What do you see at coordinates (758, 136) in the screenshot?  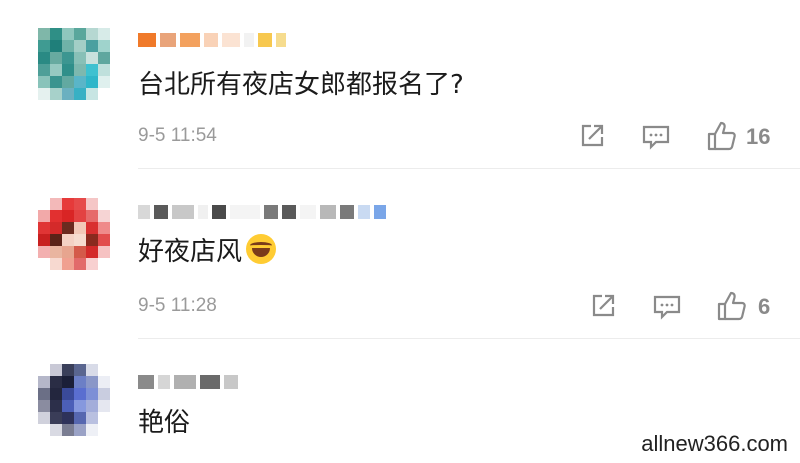 I see `like-count: 16` at bounding box center [758, 136].